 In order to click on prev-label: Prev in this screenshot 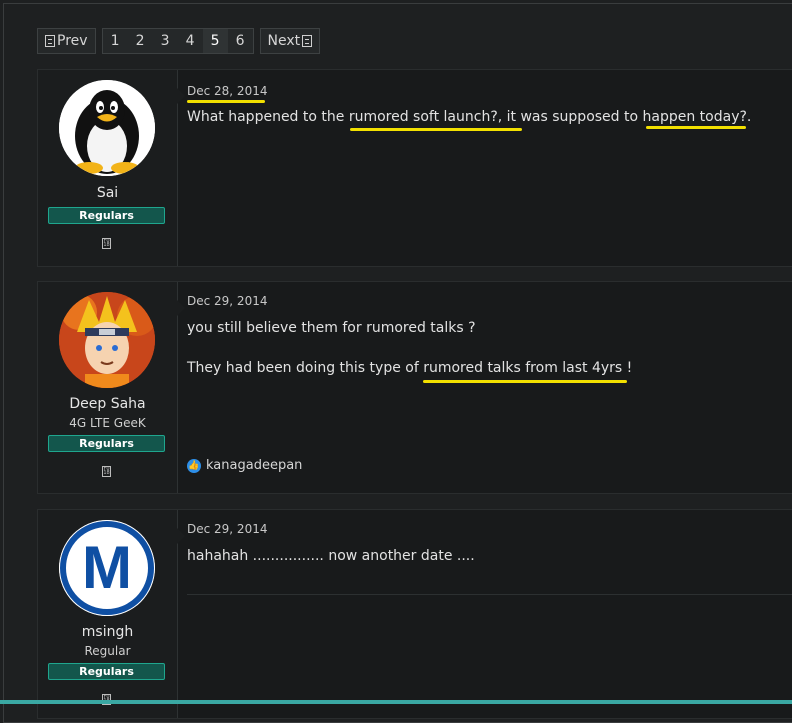, I will do `click(72, 41)`.